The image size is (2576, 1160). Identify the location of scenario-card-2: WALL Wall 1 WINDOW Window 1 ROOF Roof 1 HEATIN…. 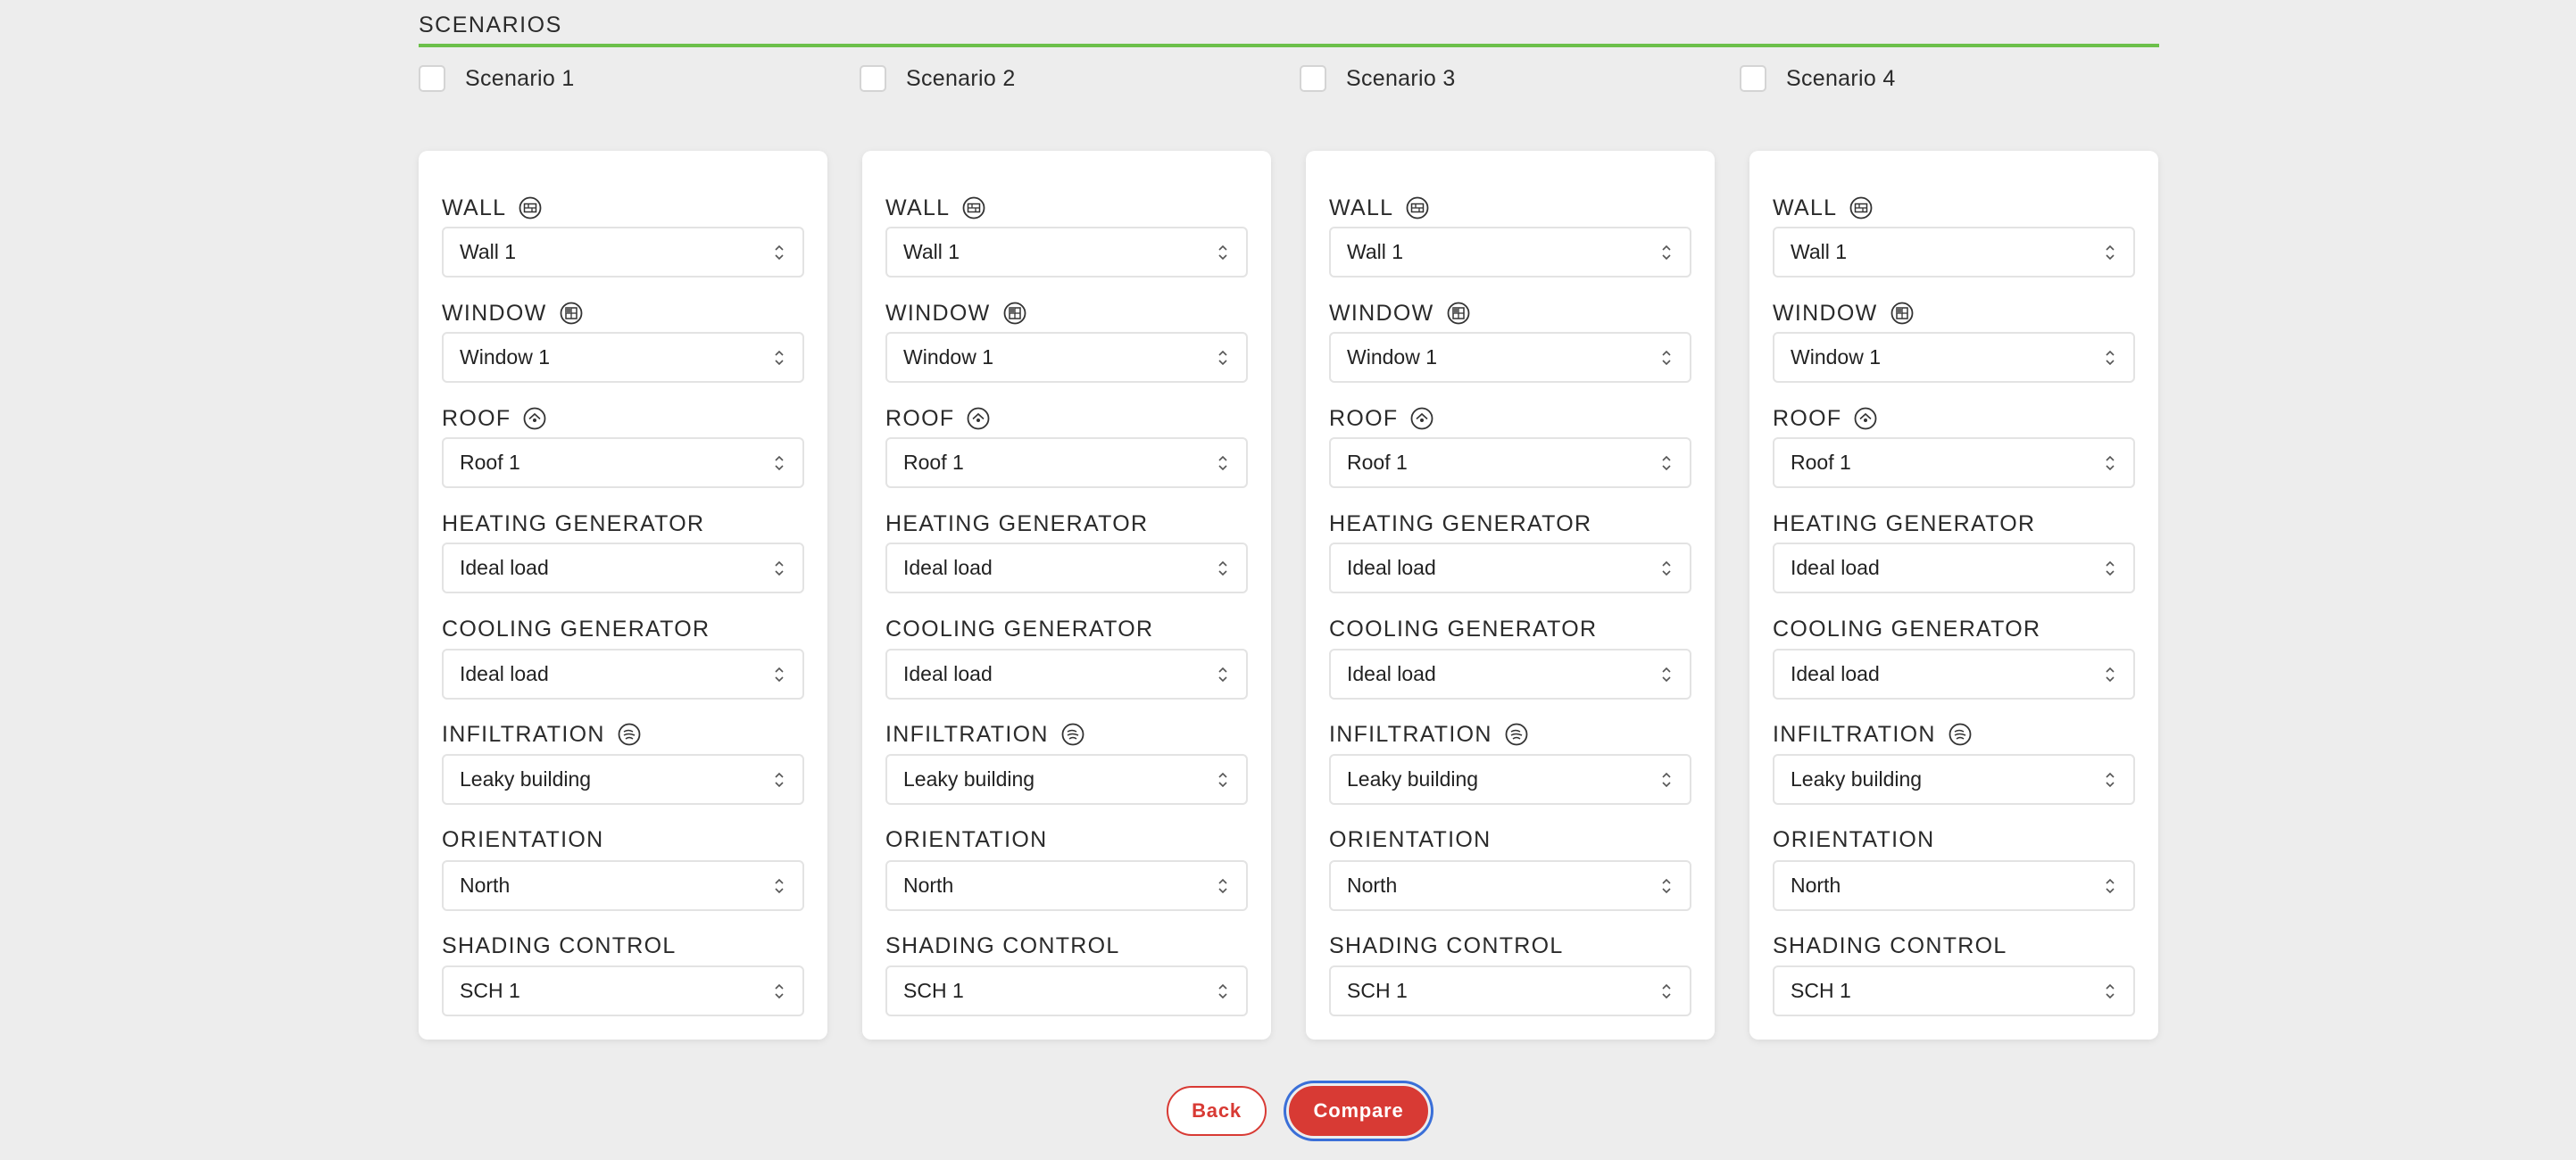
(1067, 595).